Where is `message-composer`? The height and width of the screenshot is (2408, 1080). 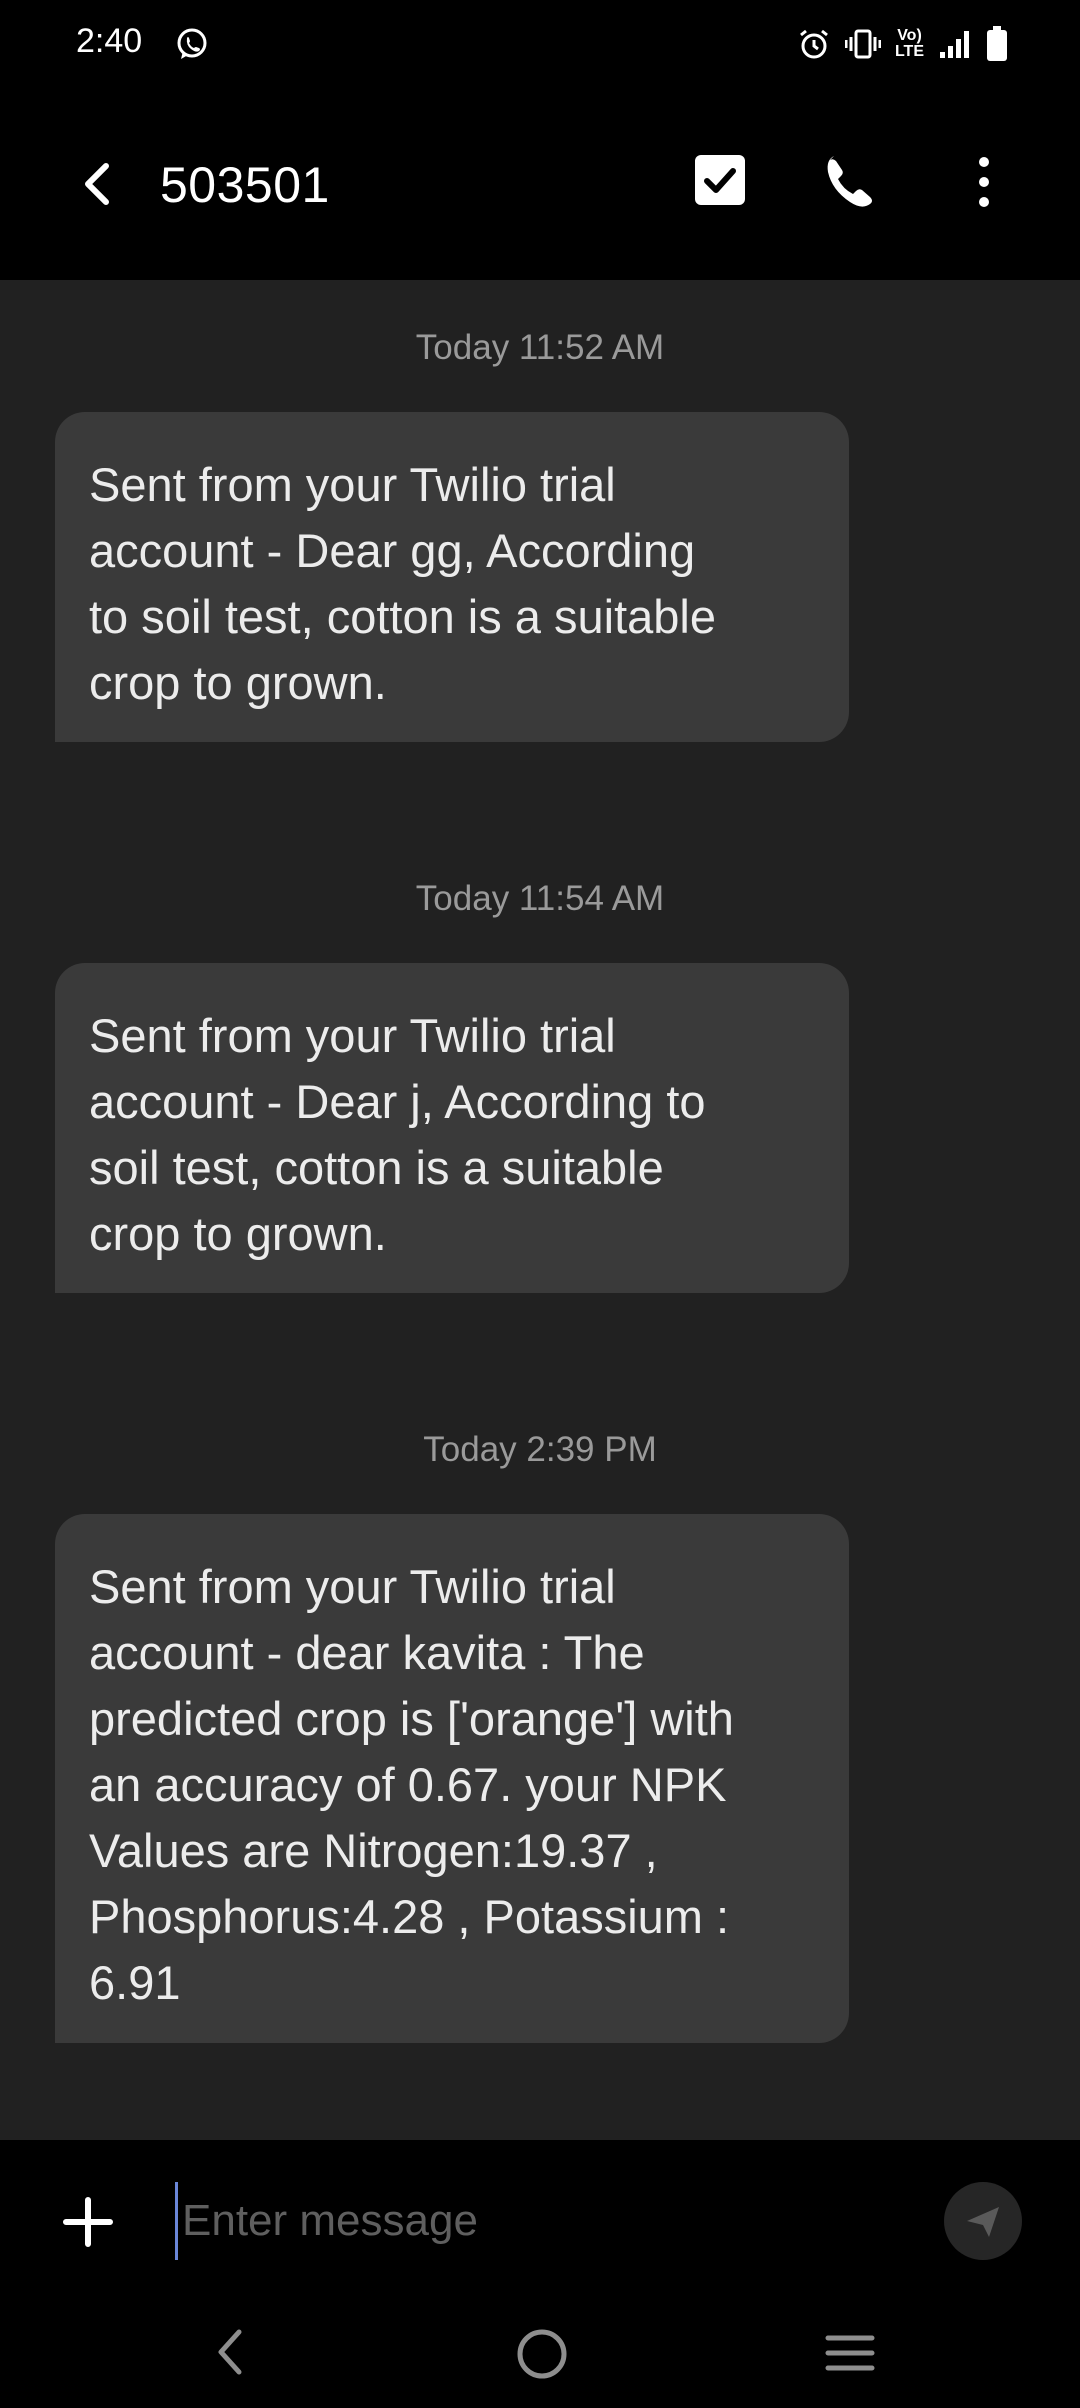
message-composer is located at coordinates (540, 2220).